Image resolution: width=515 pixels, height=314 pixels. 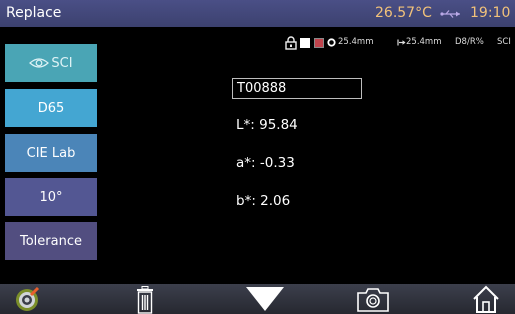 What do you see at coordinates (490, 13) in the screenshot?
I see `clock: 19:10` at bounding box center [490, 13].